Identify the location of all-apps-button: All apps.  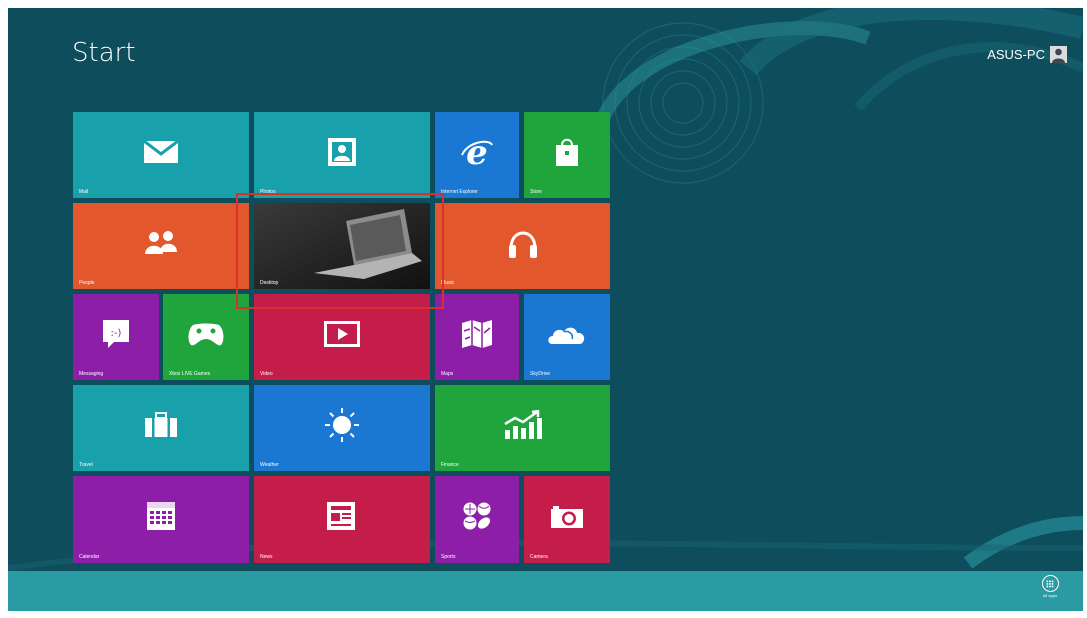
(1050, 586).